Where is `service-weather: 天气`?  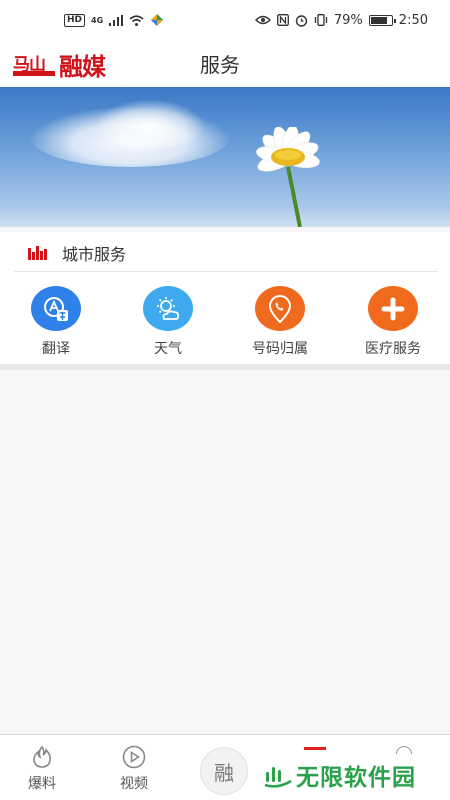 service-weather: 天气 is located at coordinates (168, 322).